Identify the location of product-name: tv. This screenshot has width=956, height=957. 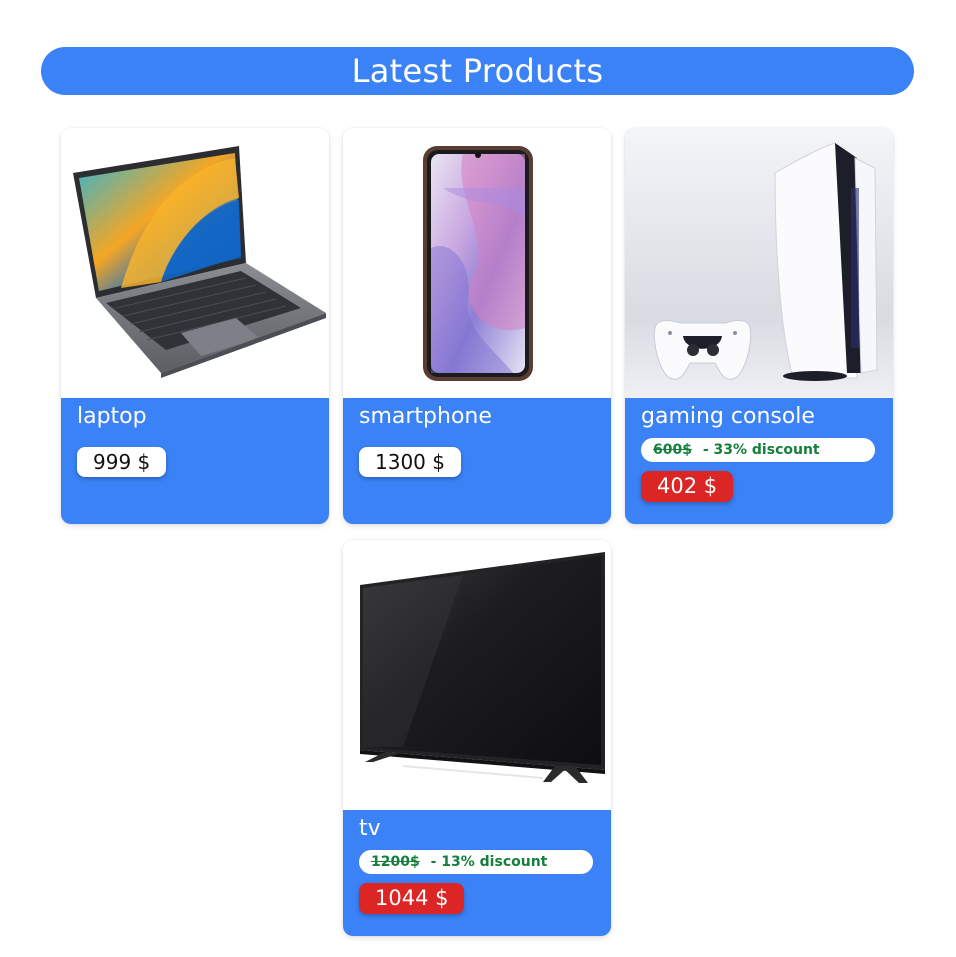
(370, 828).